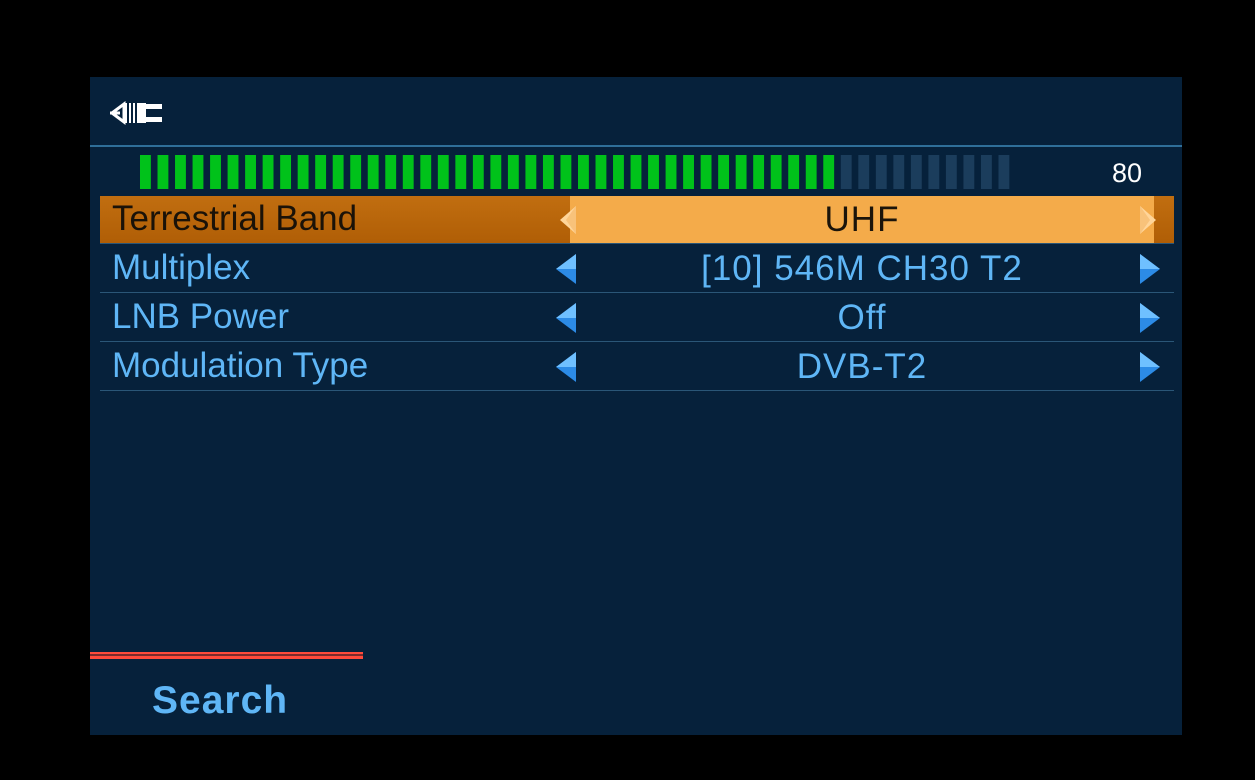  I want to click on menu-value: Off, so click(862, 317).